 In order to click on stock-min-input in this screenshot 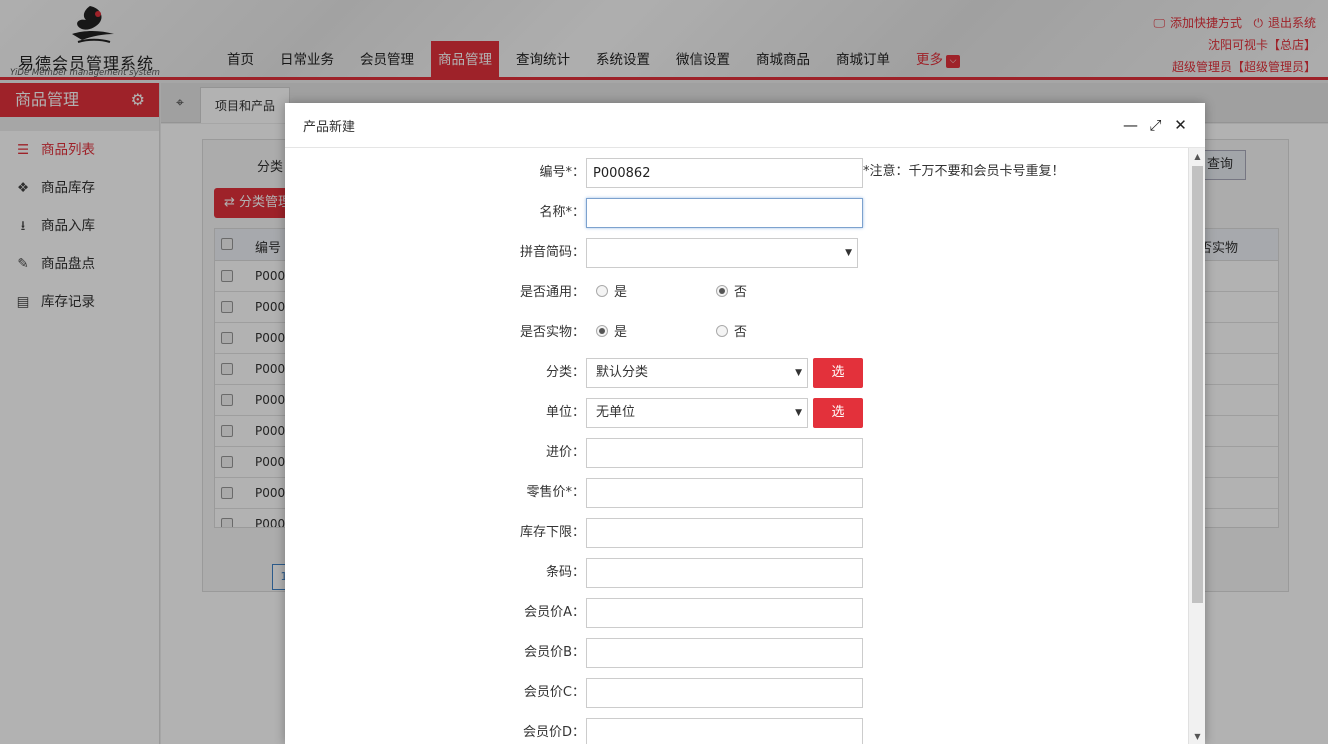, I will do `click(724, 533)`.